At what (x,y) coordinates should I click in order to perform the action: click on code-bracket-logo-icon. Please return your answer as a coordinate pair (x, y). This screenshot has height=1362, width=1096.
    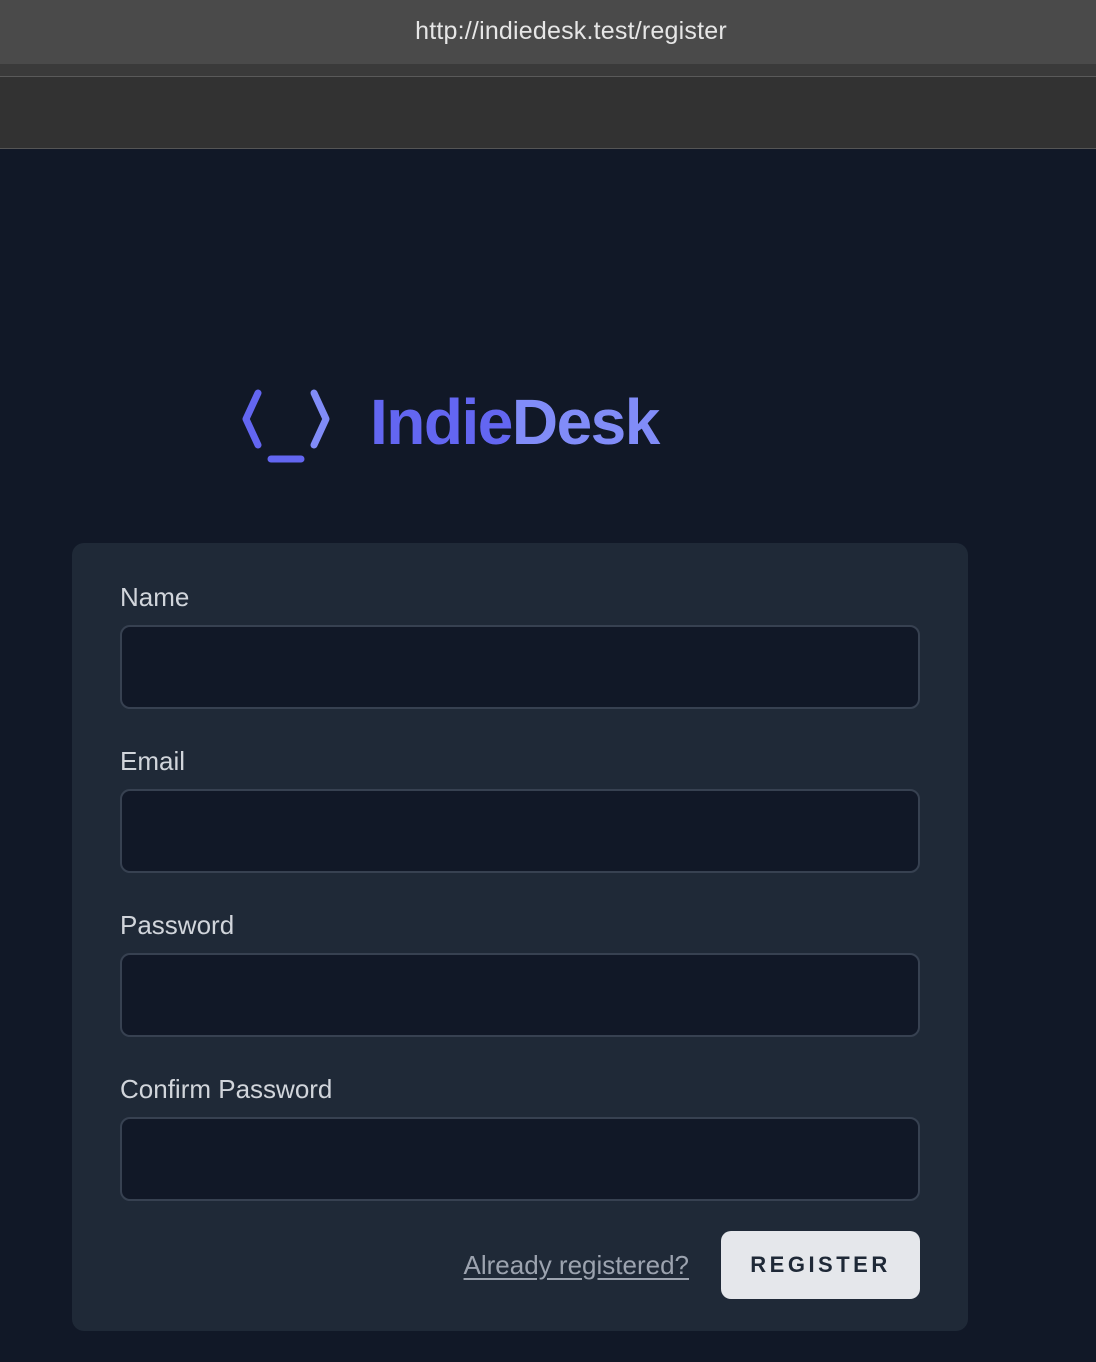
    Looking at the image, I should click on (286, 426).